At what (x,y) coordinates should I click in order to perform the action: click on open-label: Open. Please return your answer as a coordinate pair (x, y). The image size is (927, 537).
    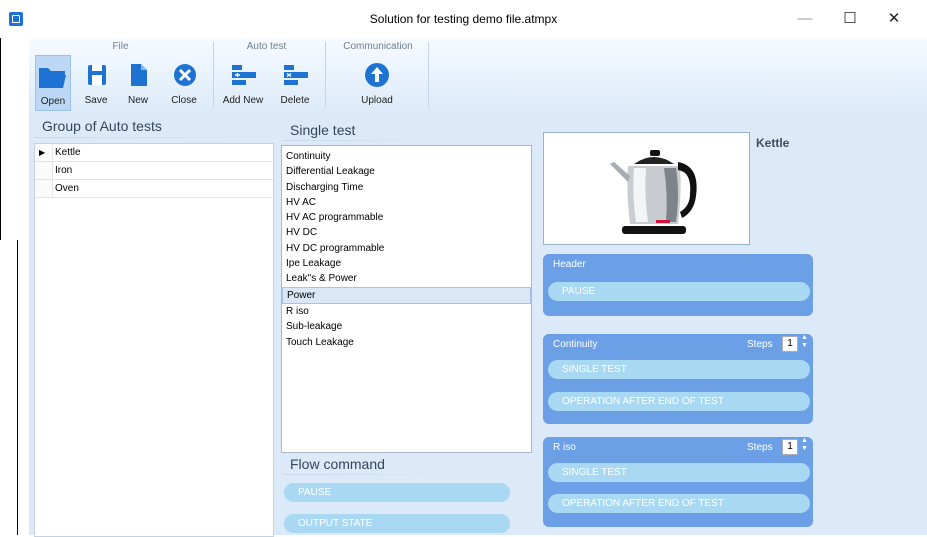
    Looking at the image, I should click on (53, 101).